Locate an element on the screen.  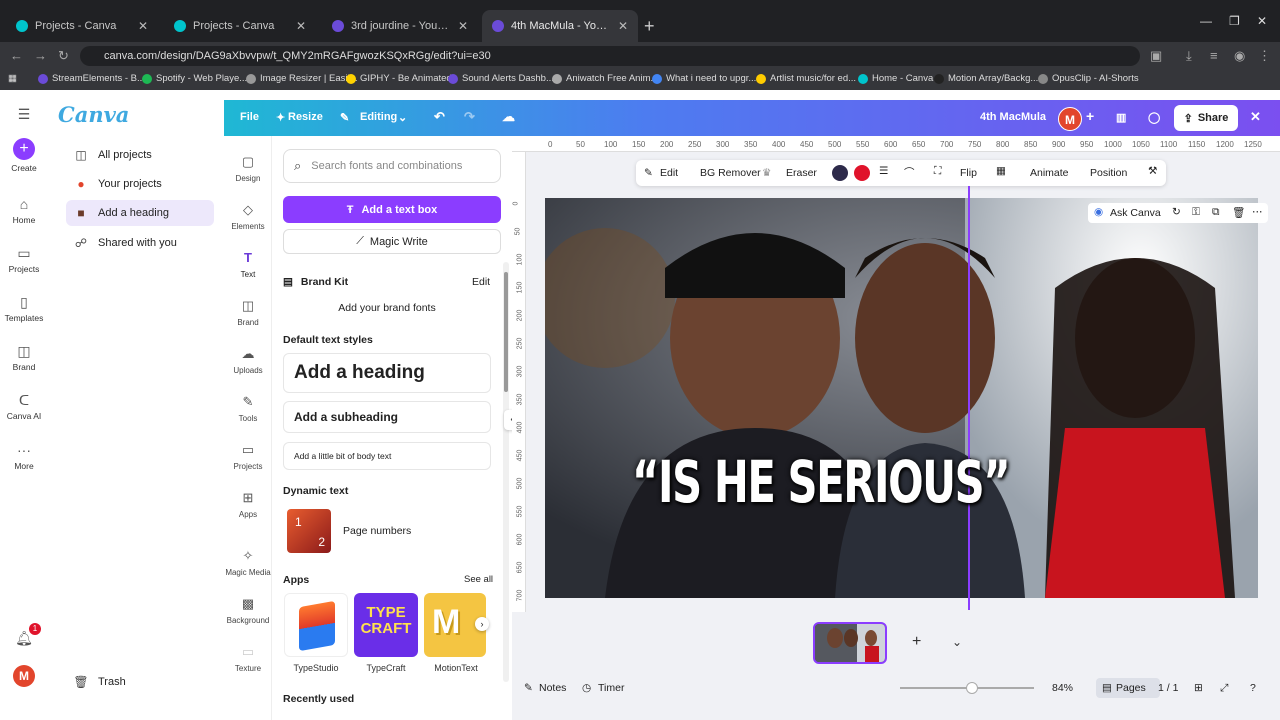
design-title: 4th MacMula is located at coordinates (1013, 117).